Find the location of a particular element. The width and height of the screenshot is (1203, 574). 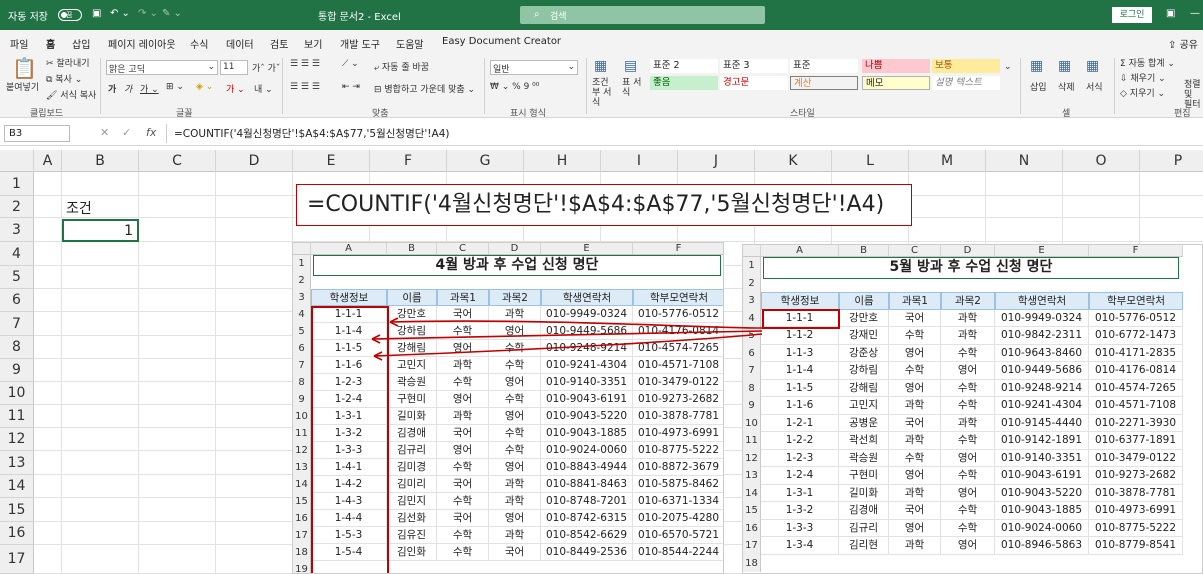

row-header-13: 13 is located at coordinates (17, 463).